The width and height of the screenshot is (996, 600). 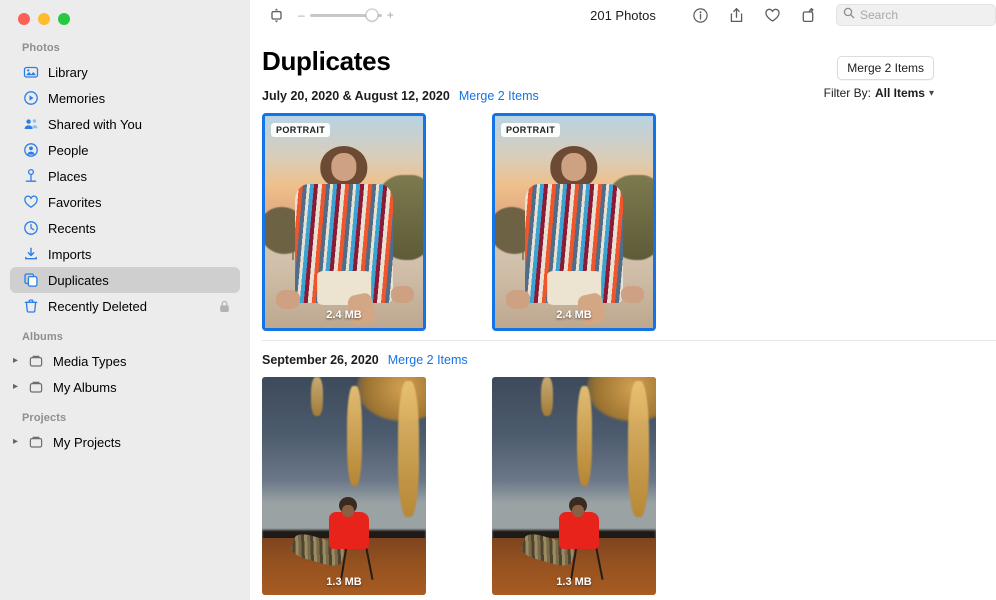 I want to click on sidebar-section-photos: Photos, so click(x=41, y=48).